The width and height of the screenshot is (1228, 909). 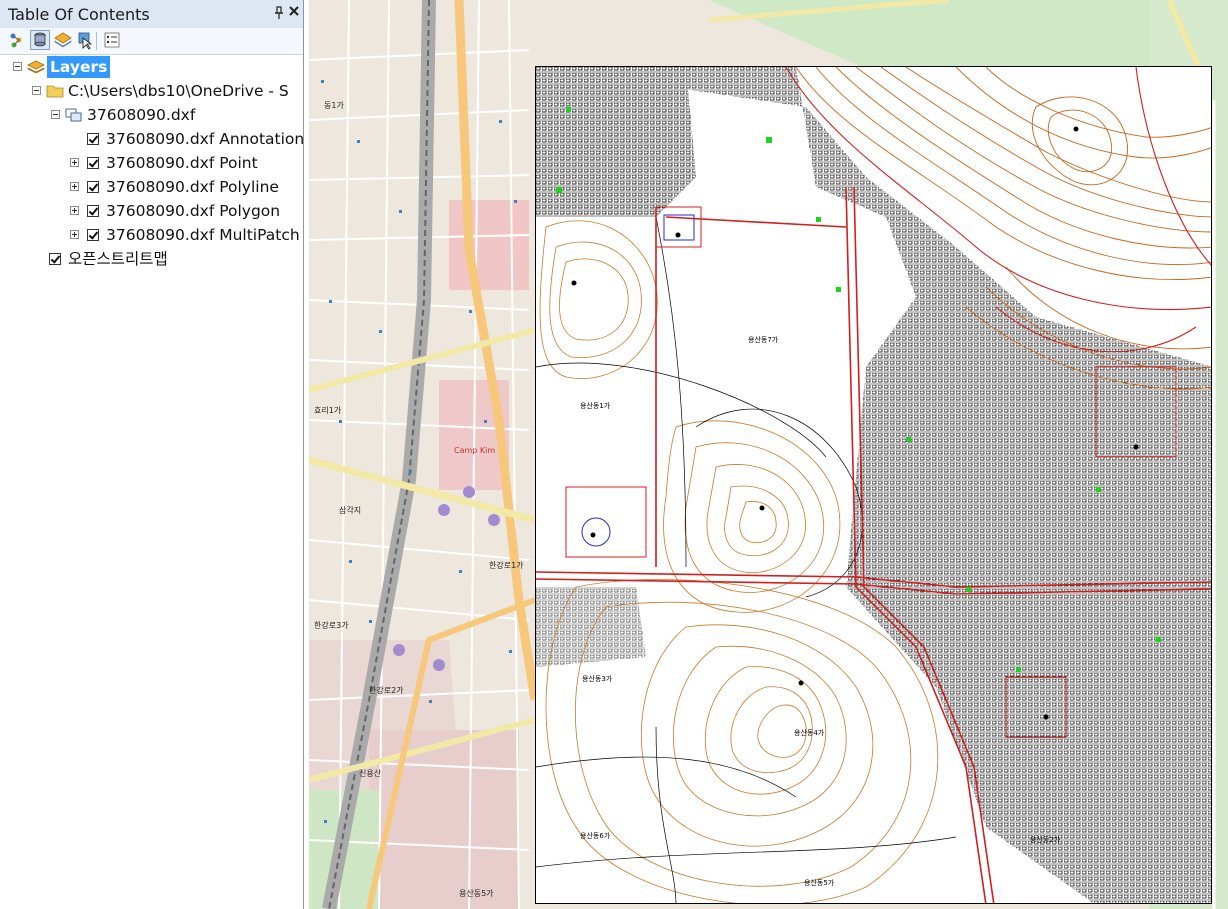 I want to click on street-label: 한강로3가, so click(x=331, y=625).